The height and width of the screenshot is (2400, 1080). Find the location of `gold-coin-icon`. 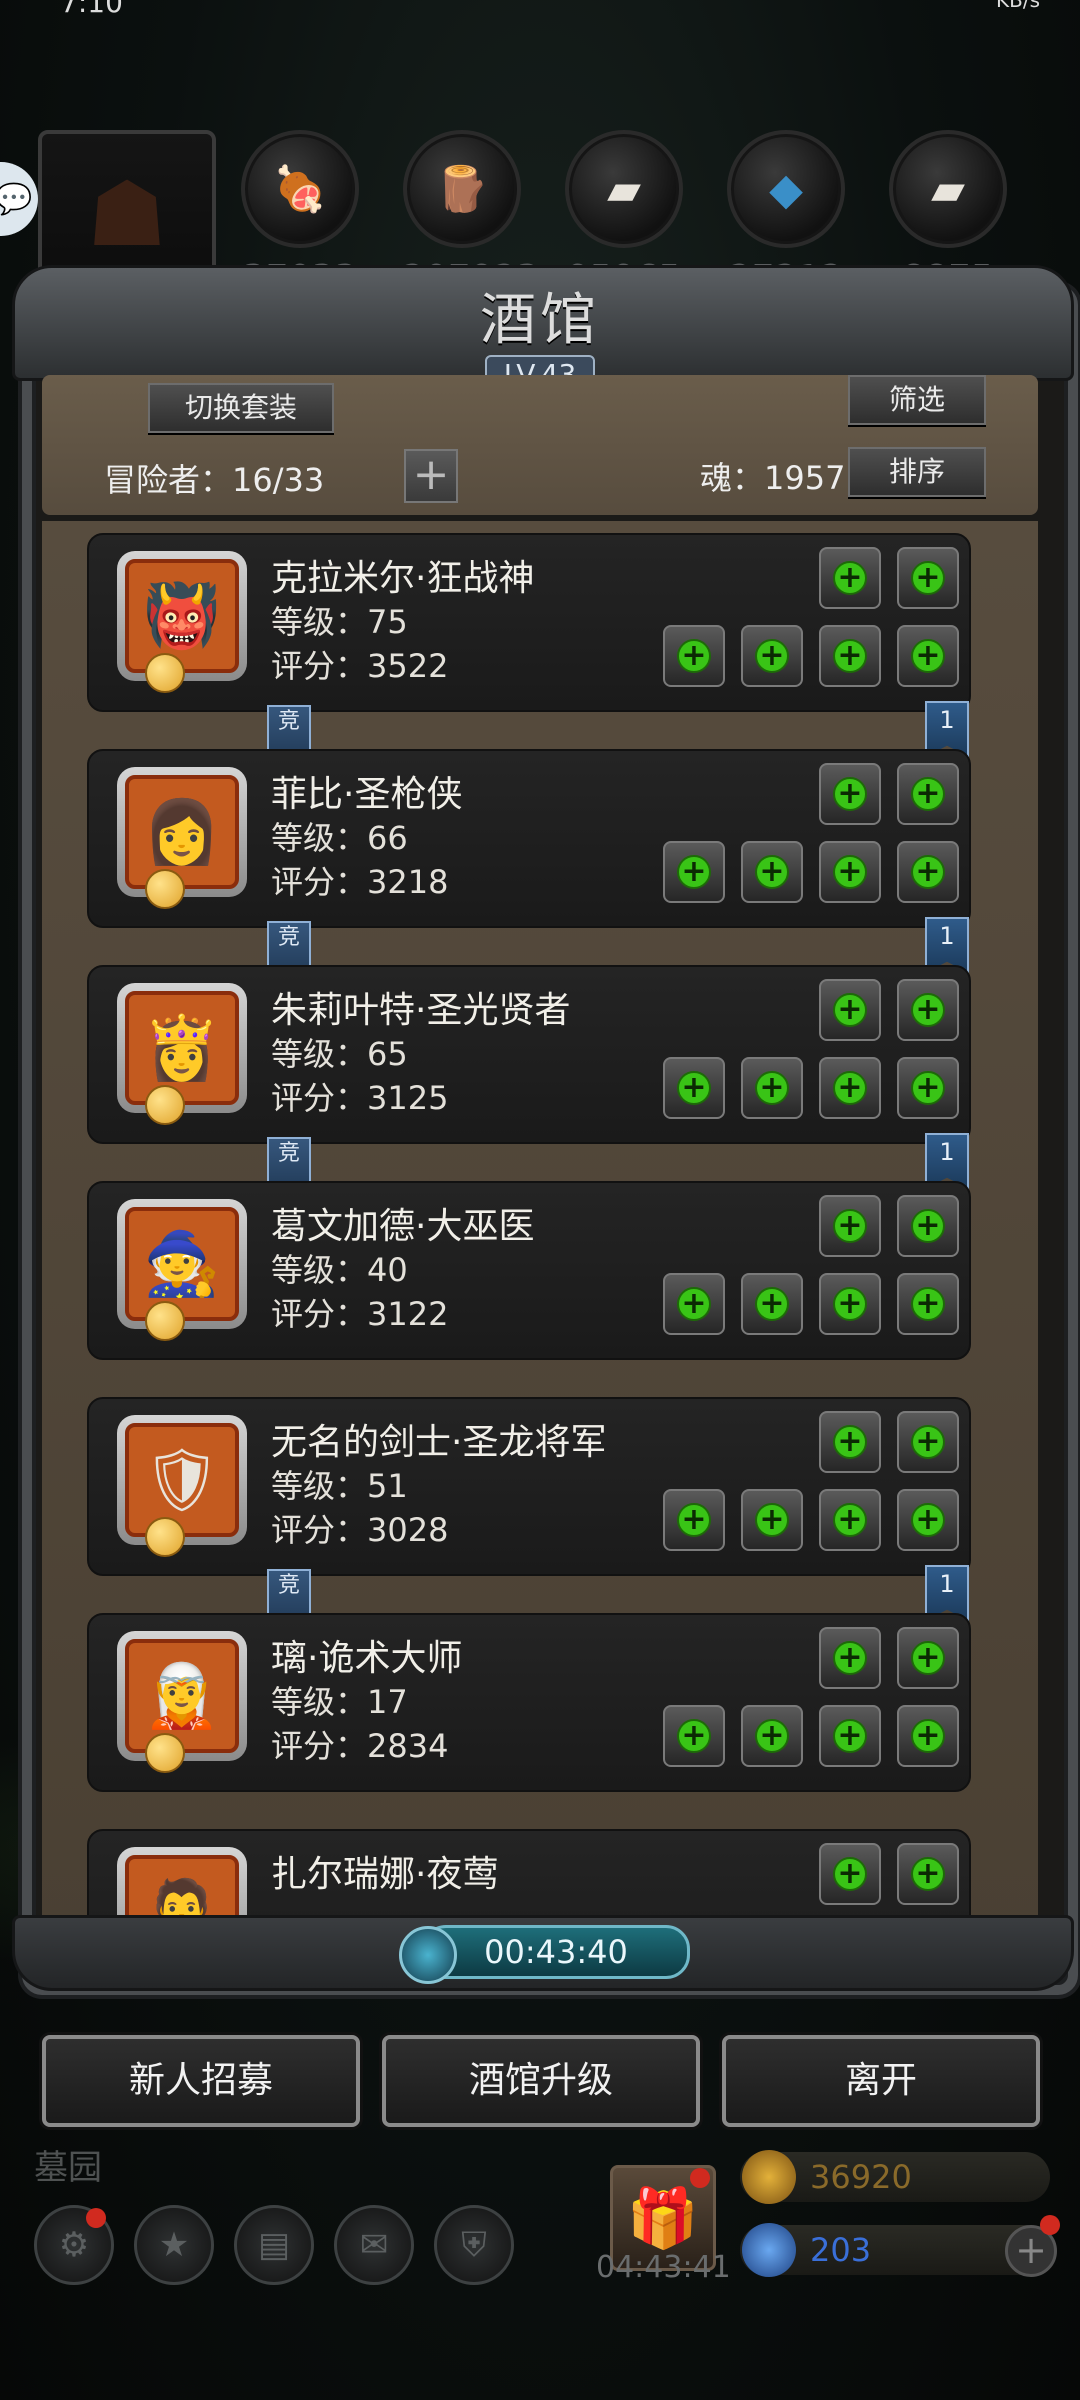

gold-coin-icon is located at coordinates (769, 2177).